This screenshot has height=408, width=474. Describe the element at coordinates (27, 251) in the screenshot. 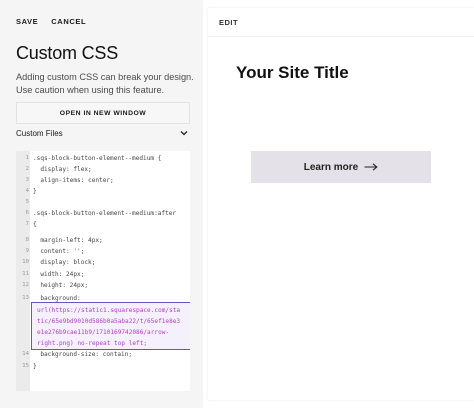

I see `line-number: 9` at that location.